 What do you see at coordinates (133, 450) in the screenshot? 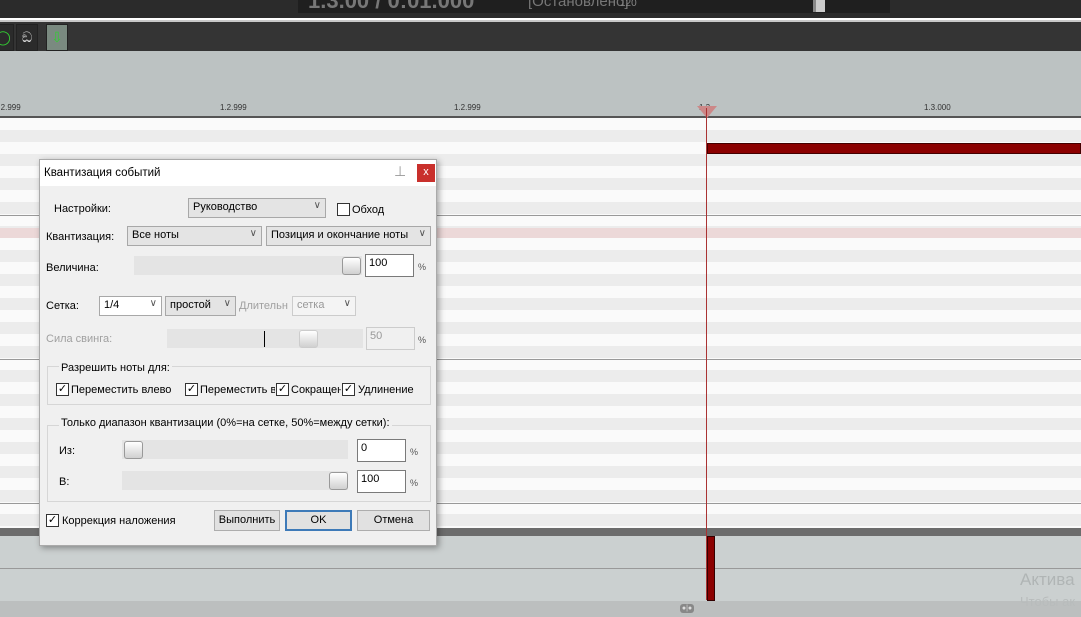
I see `from-slider-thumb` at bounding box center [133, 450].